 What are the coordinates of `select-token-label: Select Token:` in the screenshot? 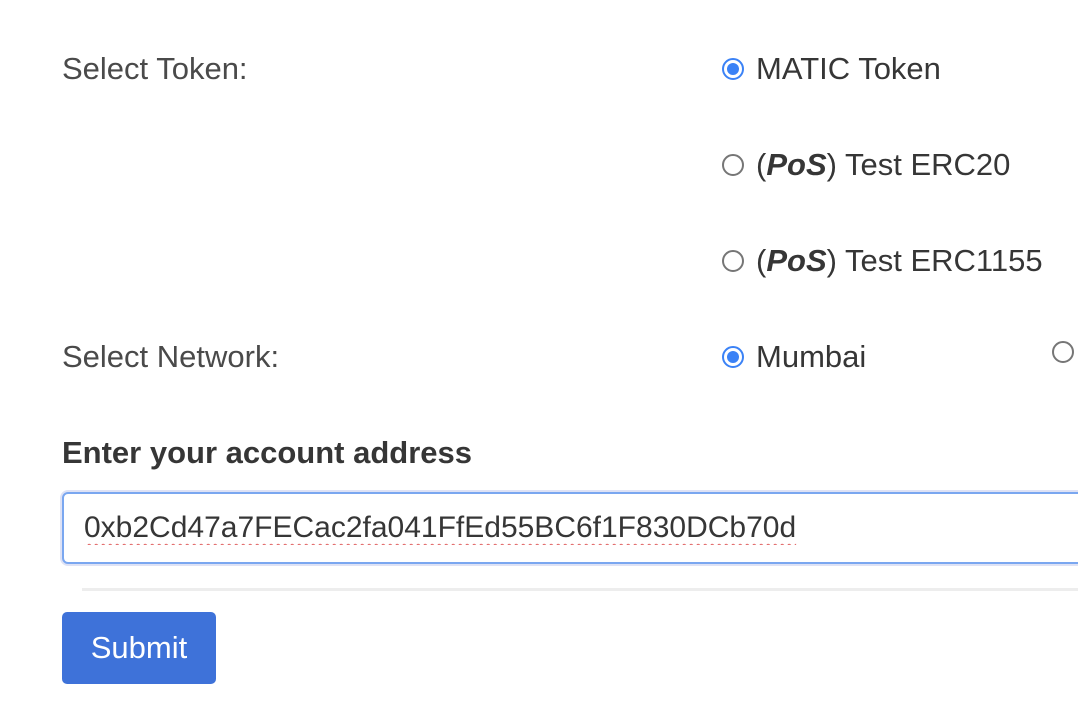 It's located at (155, 68).